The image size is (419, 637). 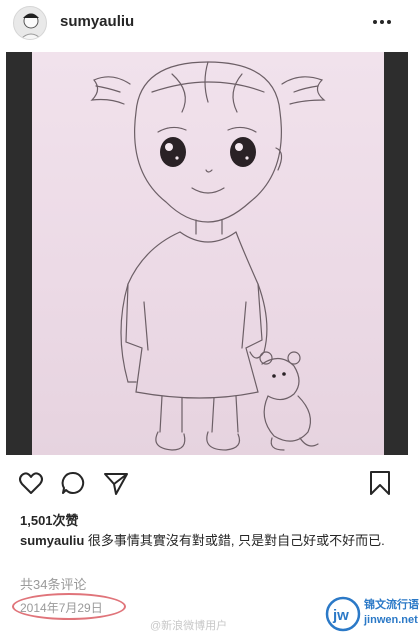 I want to click on avatar-icon, so click(x=31, y=26).